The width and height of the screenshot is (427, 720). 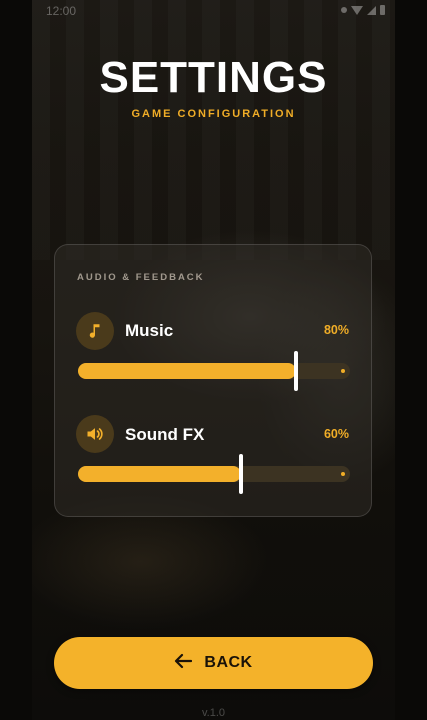 I want to click on back-button: BACK, so click(x=213, y=663).